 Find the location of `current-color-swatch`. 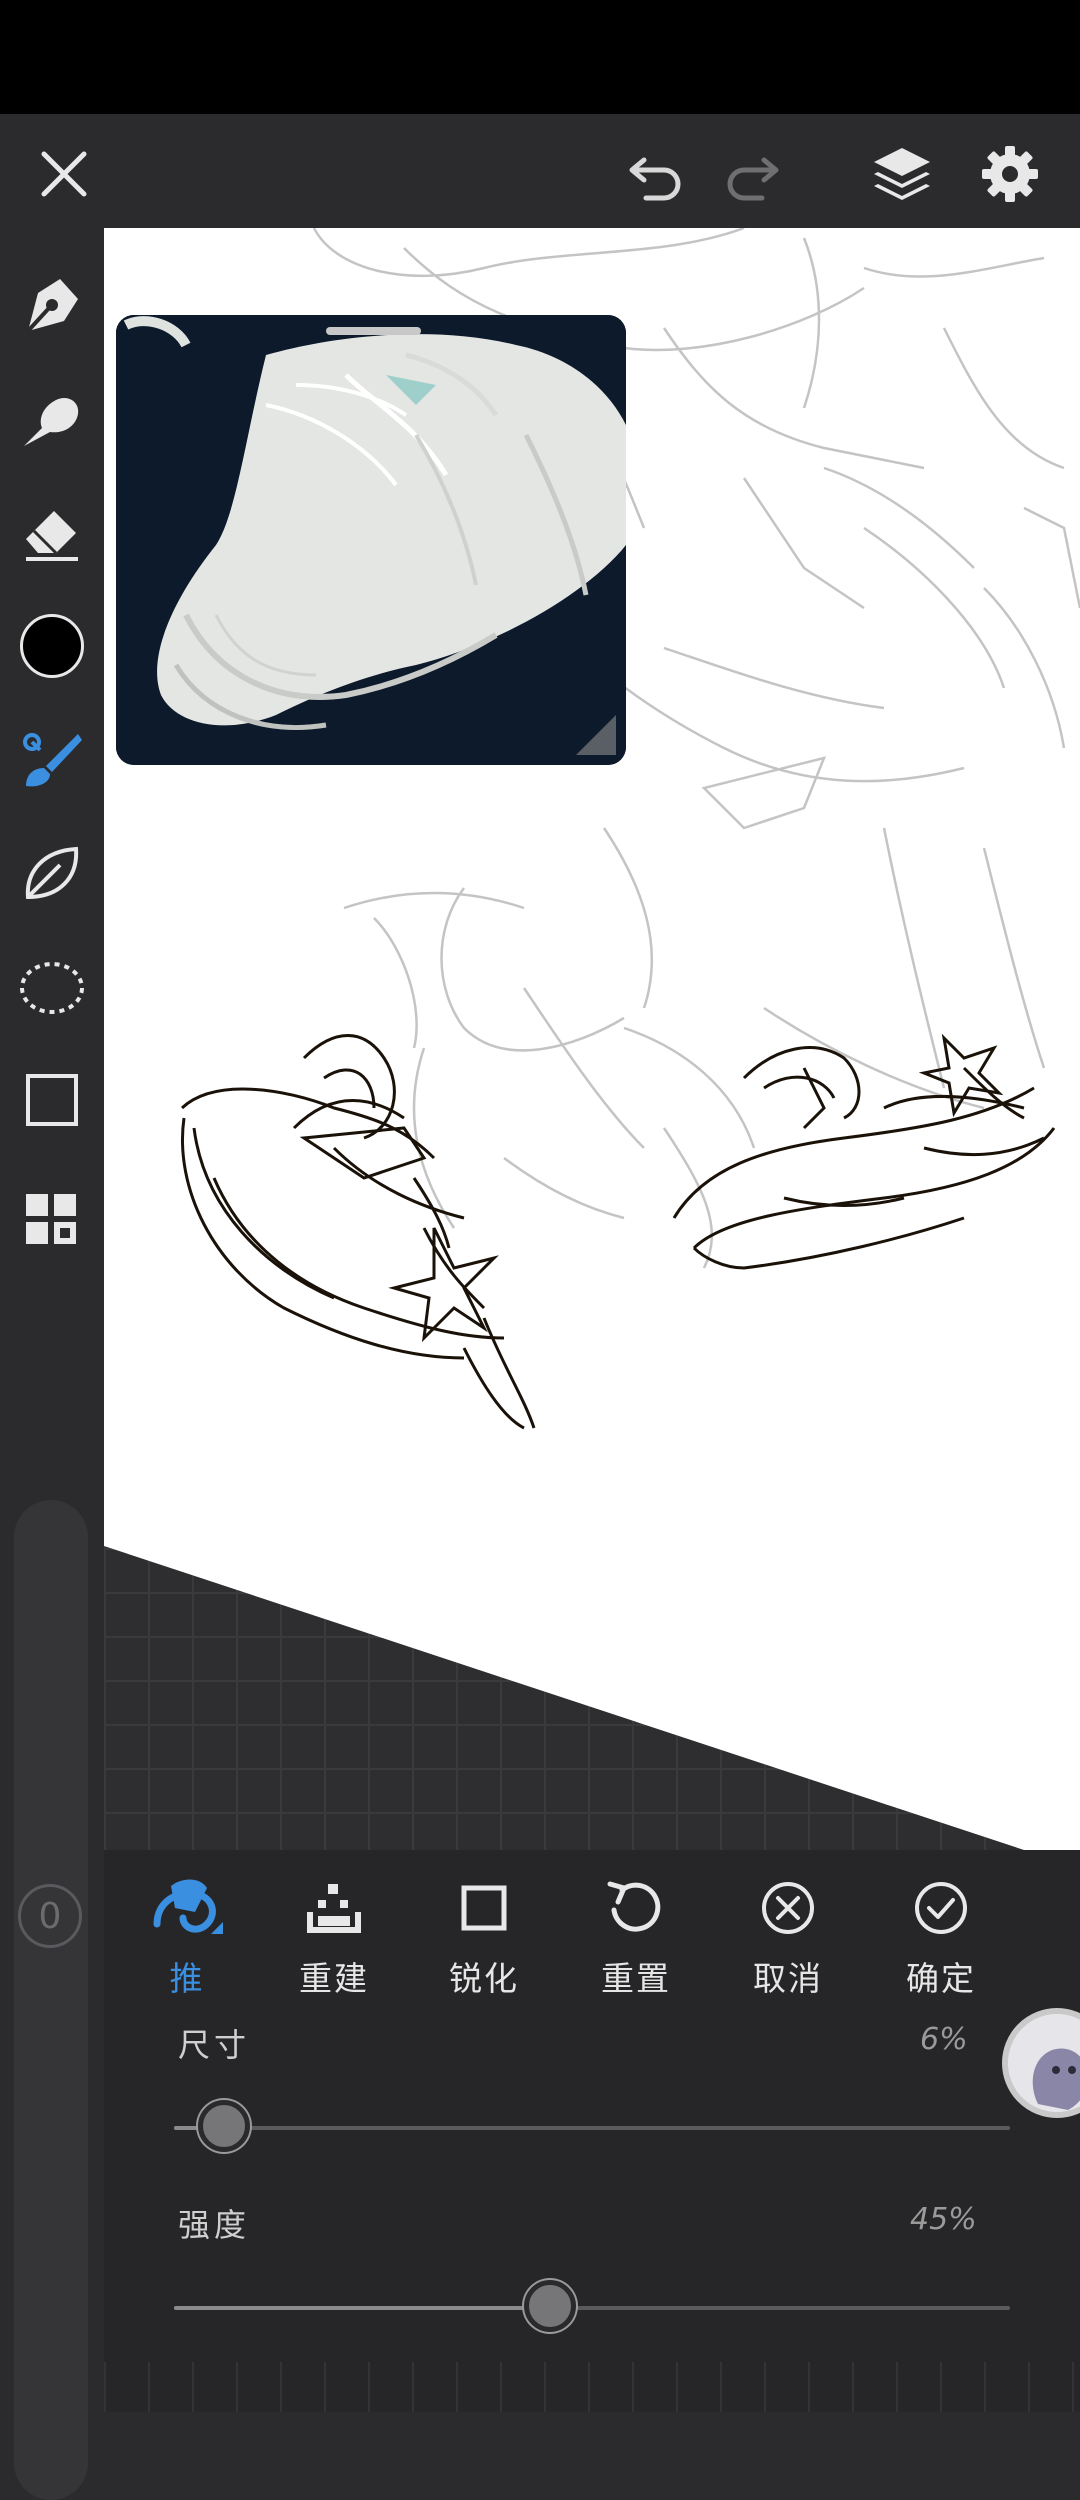

current-color-swatch is located at coordinates (52, 646).